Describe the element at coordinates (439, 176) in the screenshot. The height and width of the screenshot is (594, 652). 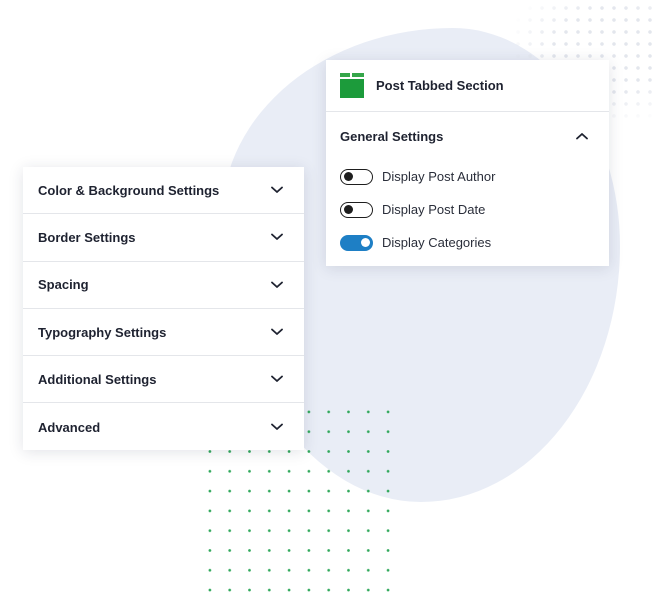
I see `toggle-label: Display Post Author` at that location.